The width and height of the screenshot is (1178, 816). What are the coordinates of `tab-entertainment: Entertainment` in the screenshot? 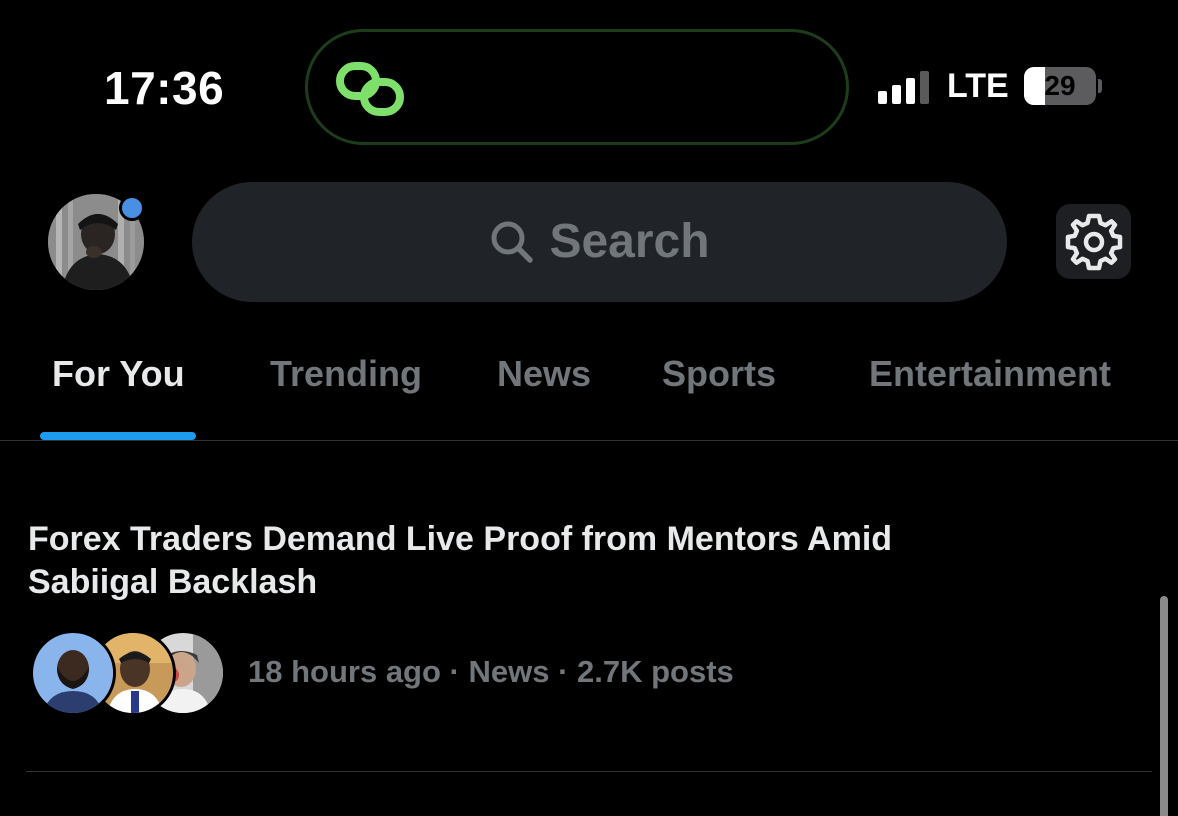 It's located at (990, 374).